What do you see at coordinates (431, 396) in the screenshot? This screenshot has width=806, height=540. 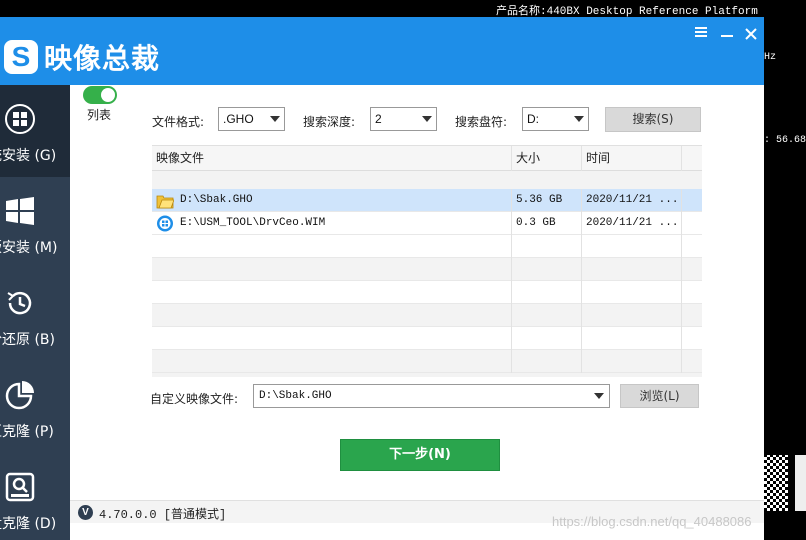 I see `custom-image-combobox: D:\Sbak.GHO` at bounding box center [431, 396].